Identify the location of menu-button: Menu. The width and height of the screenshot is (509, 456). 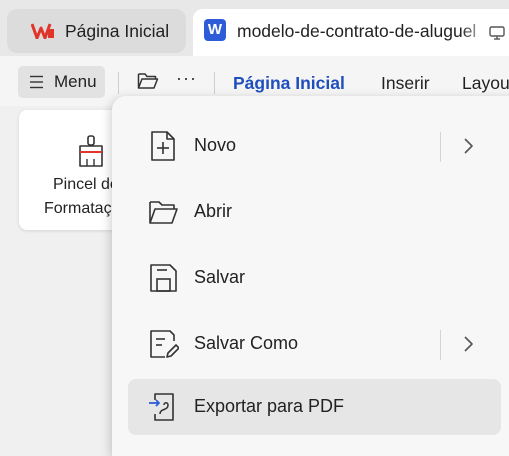
(61, 82).